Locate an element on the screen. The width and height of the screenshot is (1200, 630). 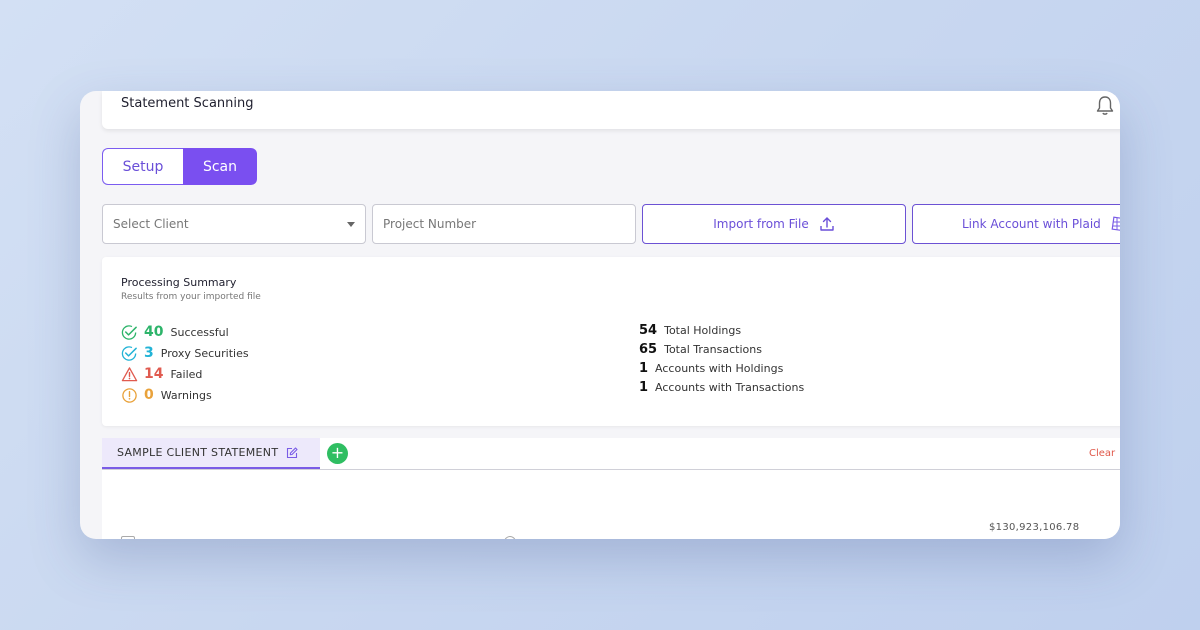
import-label: Import from File is located at coordinates (761, 224).